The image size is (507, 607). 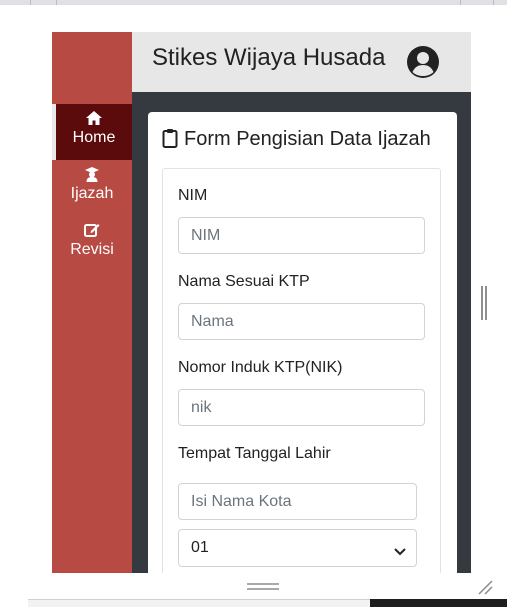 I want to click on horizontal-resize-handle, so click(x=263, y=587).